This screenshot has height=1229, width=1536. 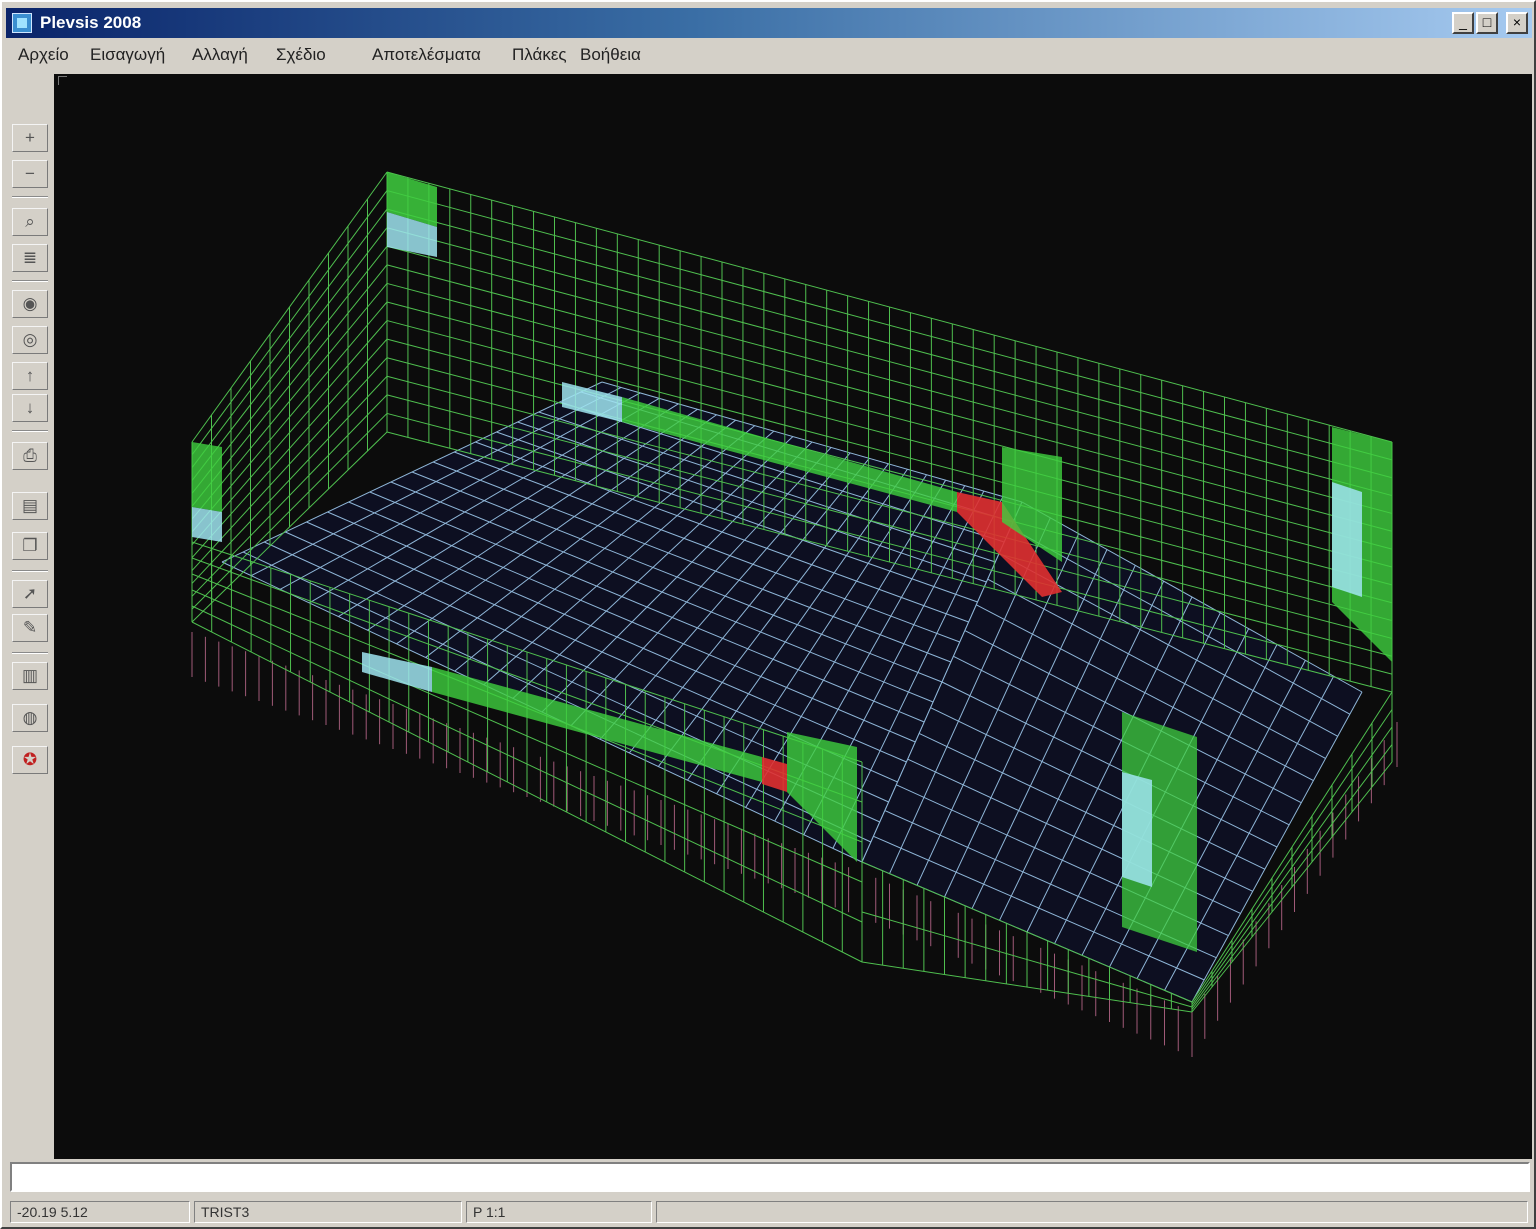 I want to click on close-button: ×, so click(x=1517, y=23).